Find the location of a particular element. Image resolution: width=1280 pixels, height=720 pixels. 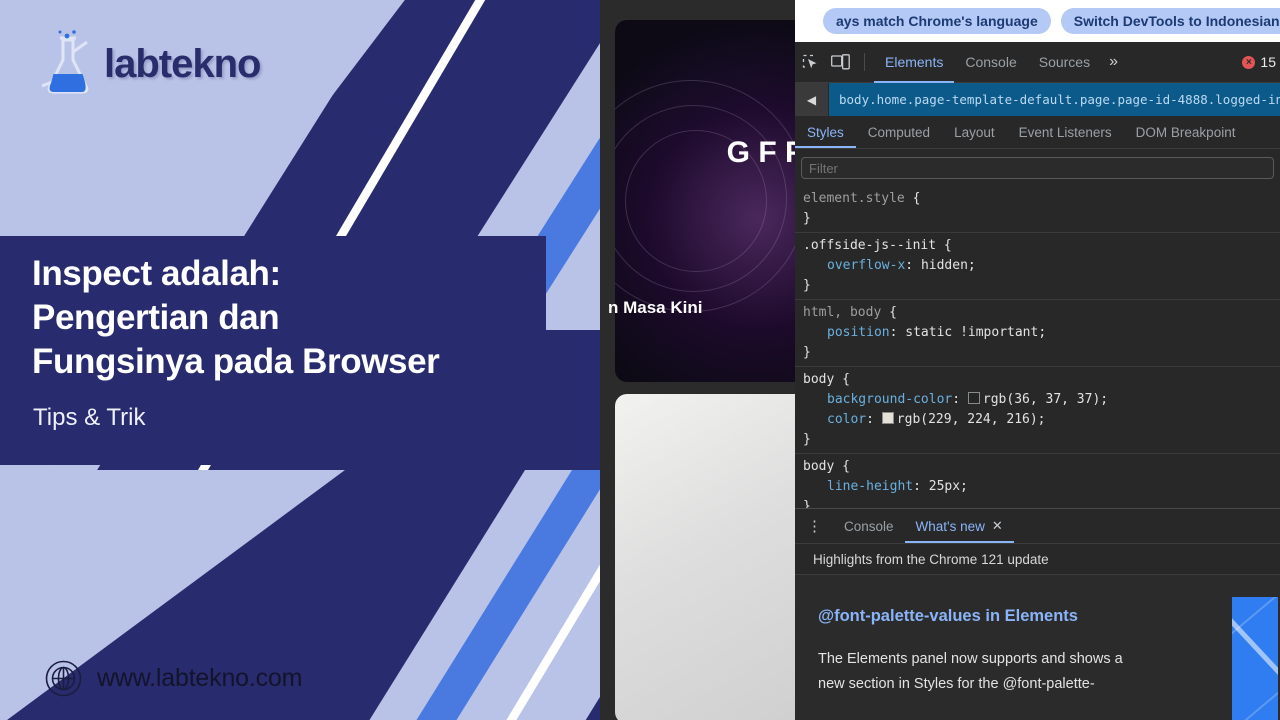

styles-filter-input is located at coordinates (1037, 168).